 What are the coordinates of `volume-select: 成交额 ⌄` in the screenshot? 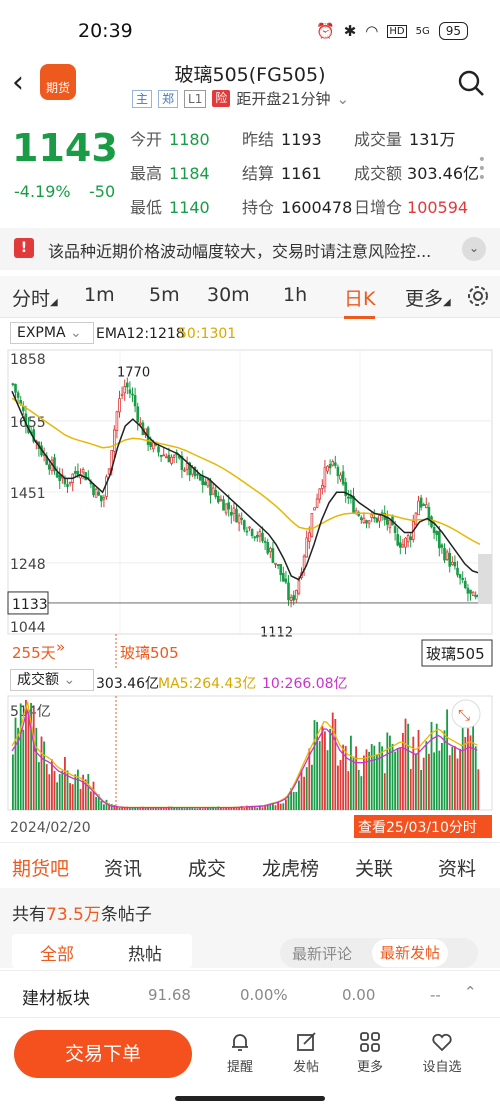 It's located at (52, 680).